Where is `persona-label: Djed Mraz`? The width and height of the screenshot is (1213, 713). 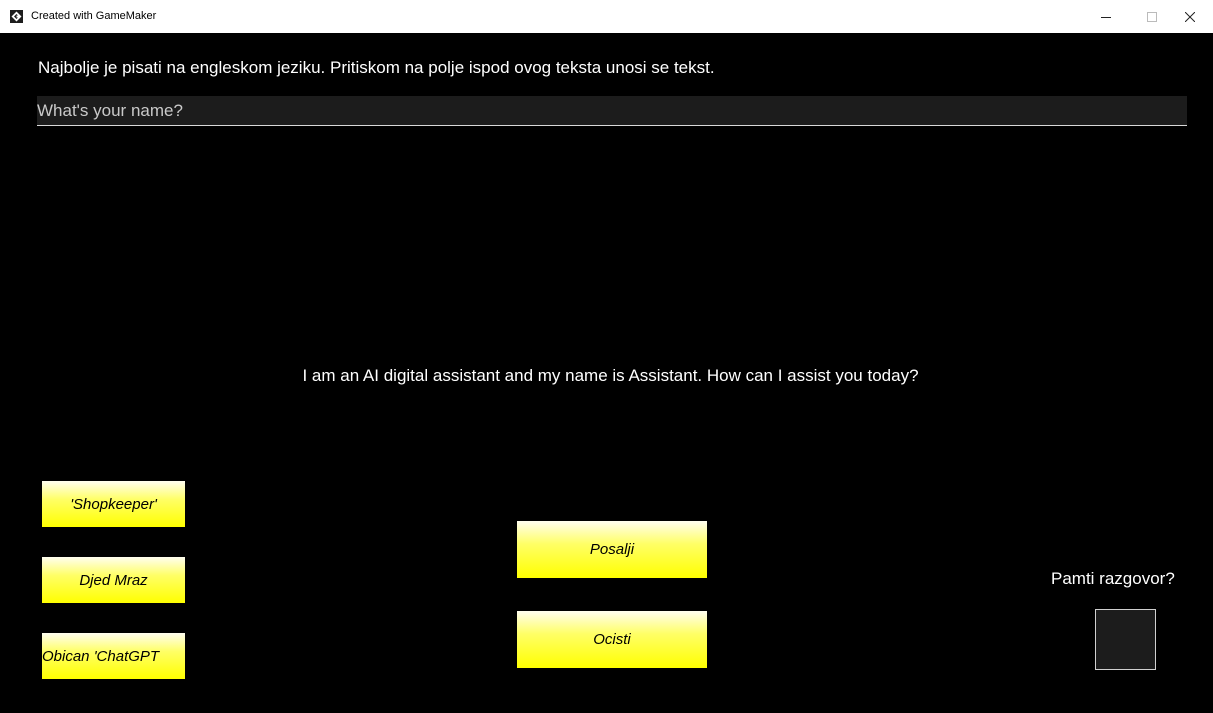
persona-label: Djed Mraz is located at coordinates (113, 580).